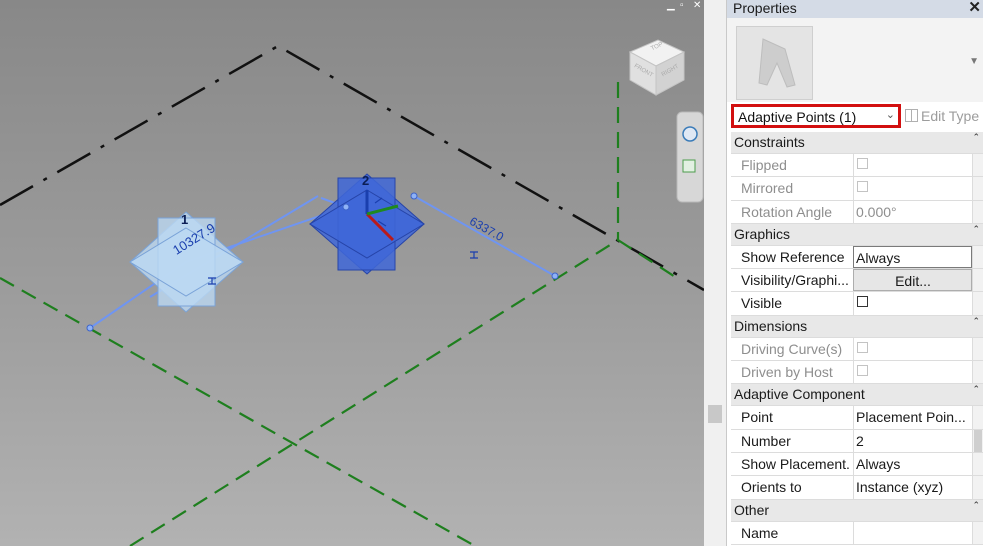  I want to click on property-row: Show Placement... Always, so click(857, 464).